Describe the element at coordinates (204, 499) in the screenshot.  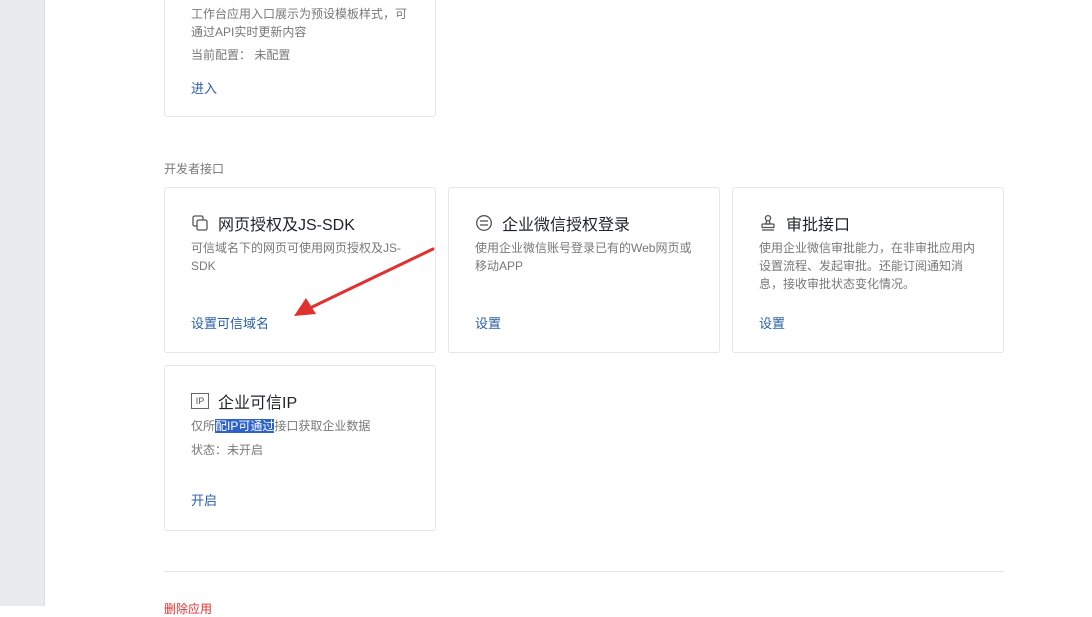
I see `enable-trusted-ip-link: 开启` at that location.